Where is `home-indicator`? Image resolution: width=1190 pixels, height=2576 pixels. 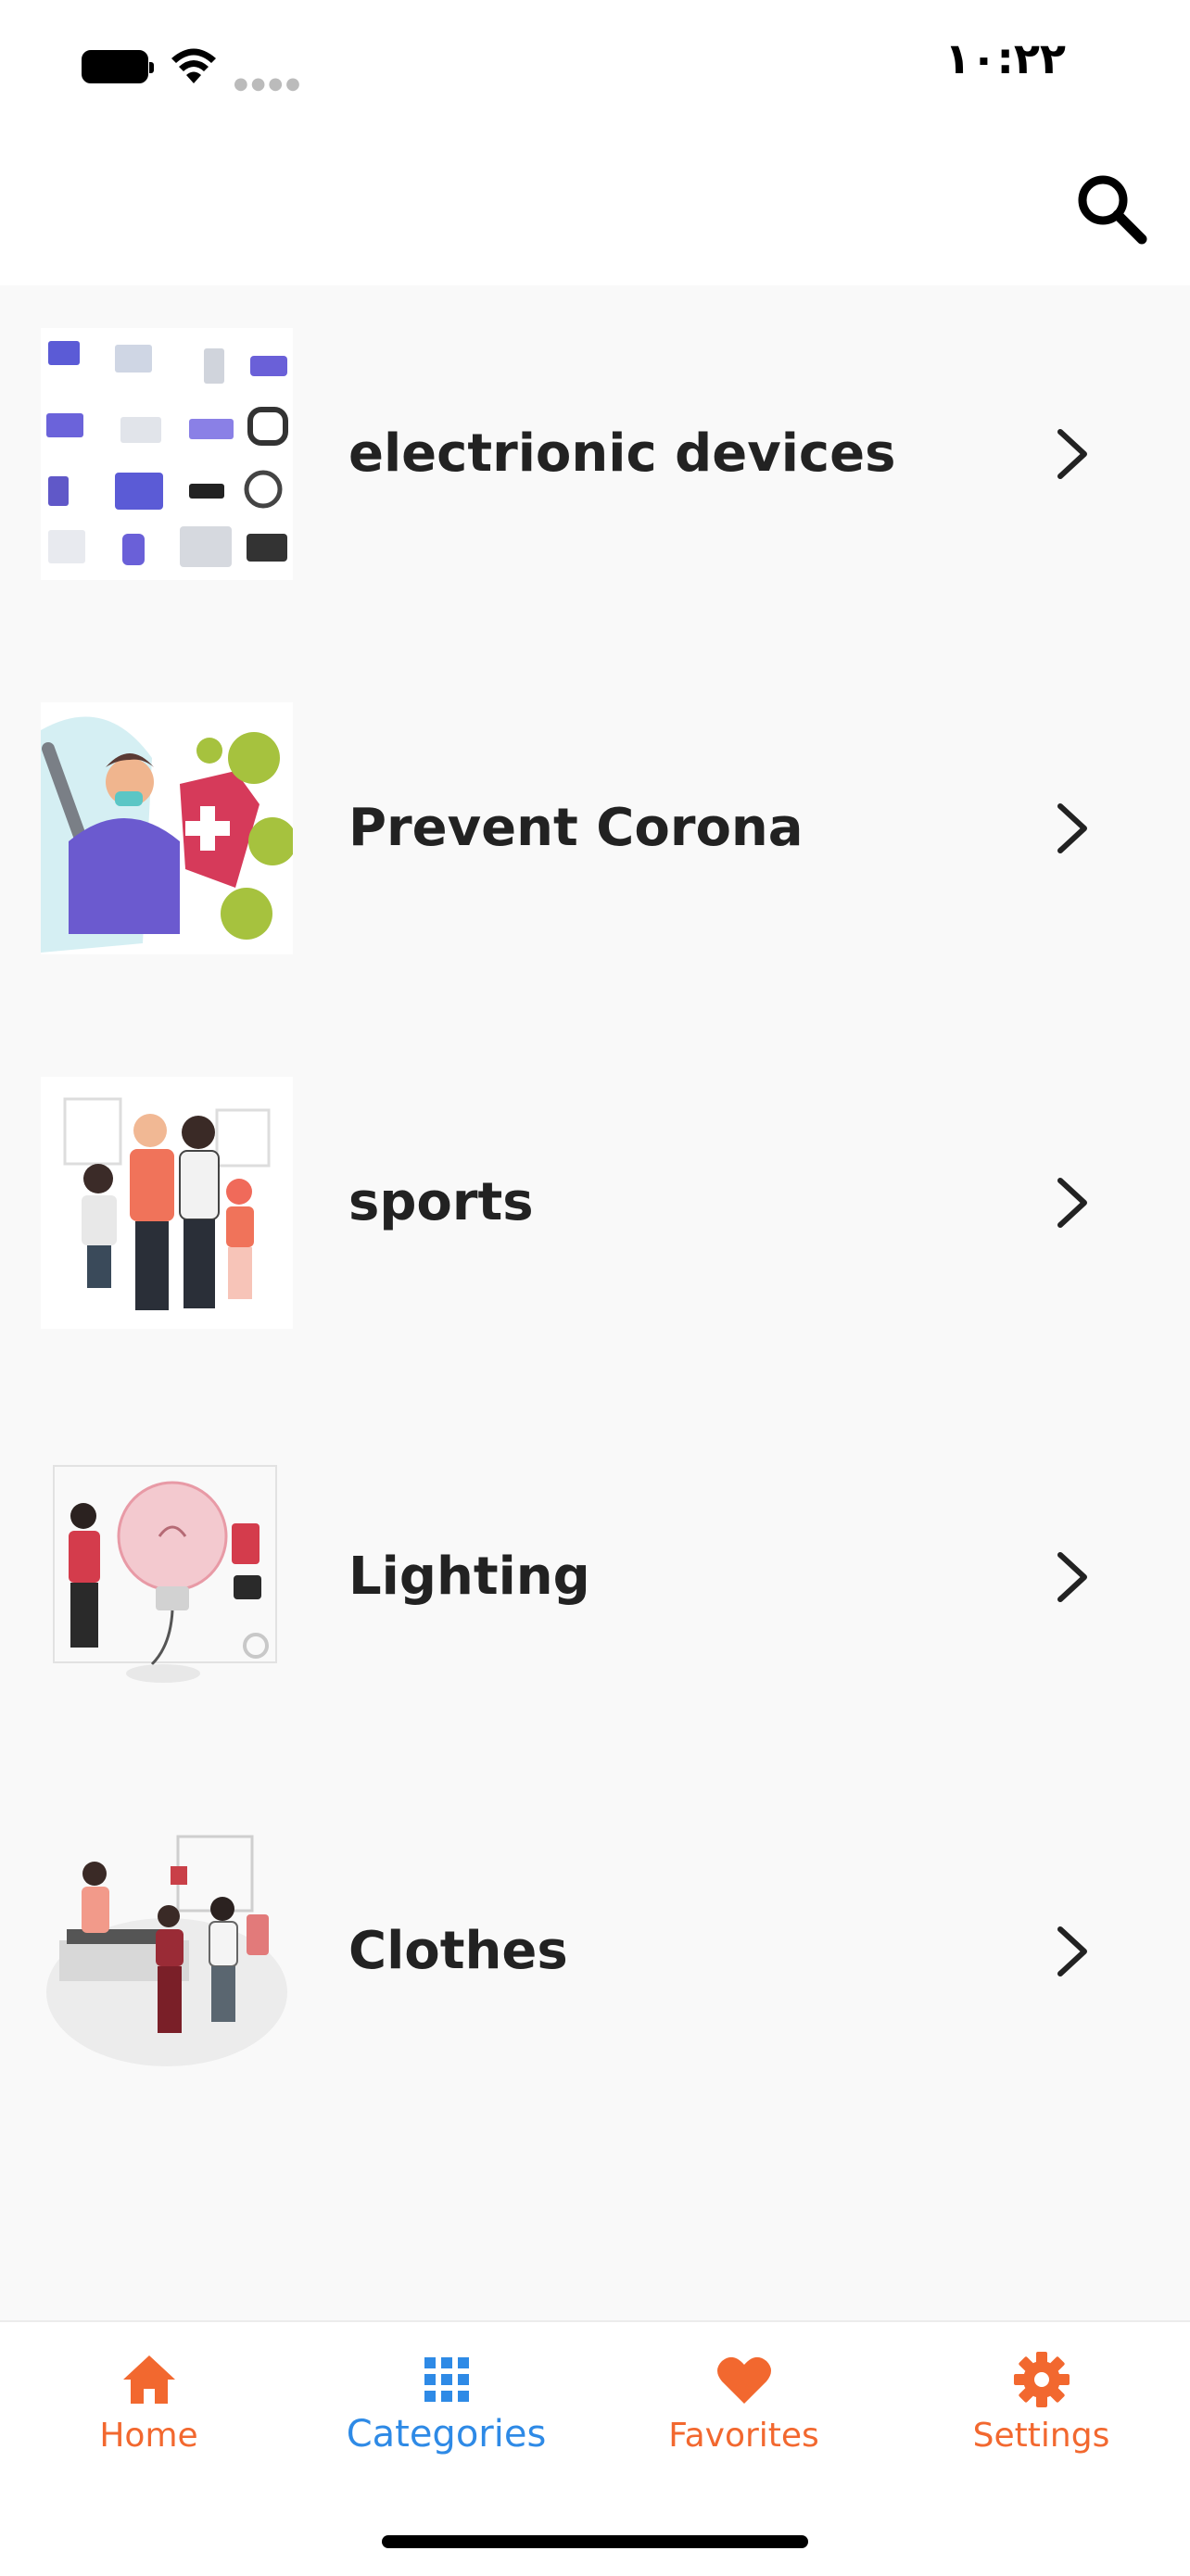
home-indicator is located at coordinates (595, 2541).